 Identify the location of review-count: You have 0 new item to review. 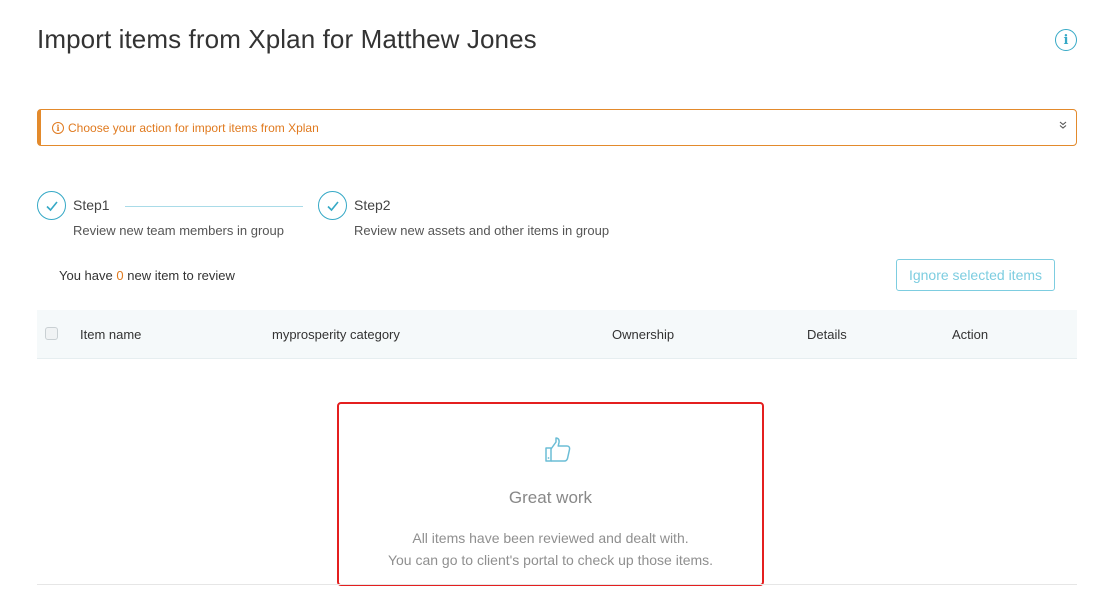
(147, 275).